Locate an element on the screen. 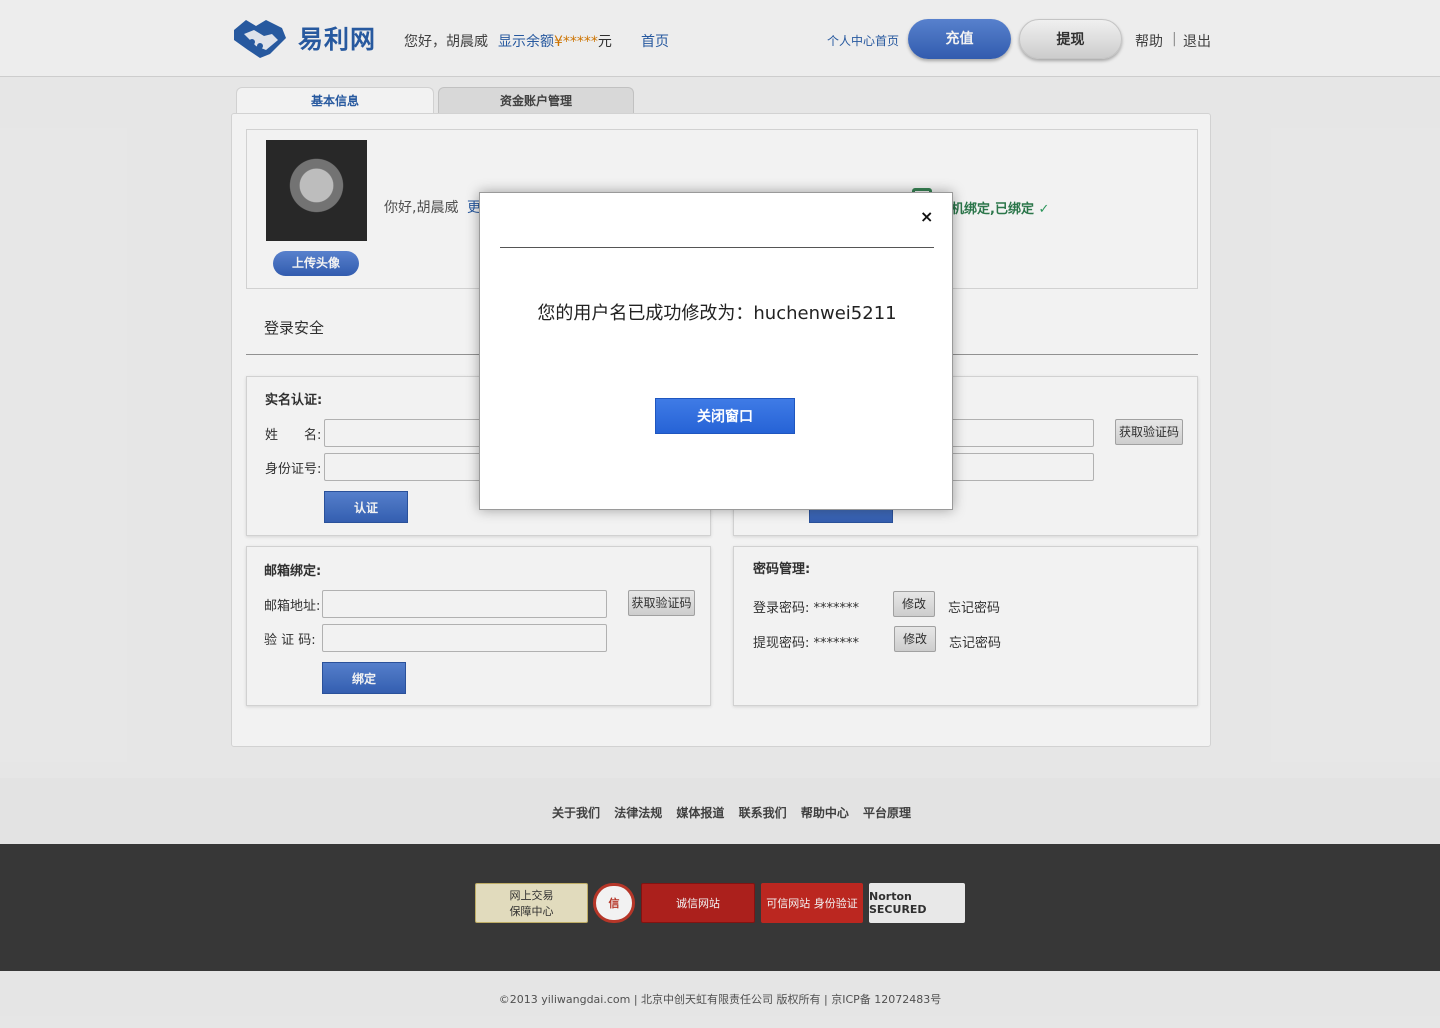  close-window-button: 关闭窗口 is located at coordinates (725, 416).